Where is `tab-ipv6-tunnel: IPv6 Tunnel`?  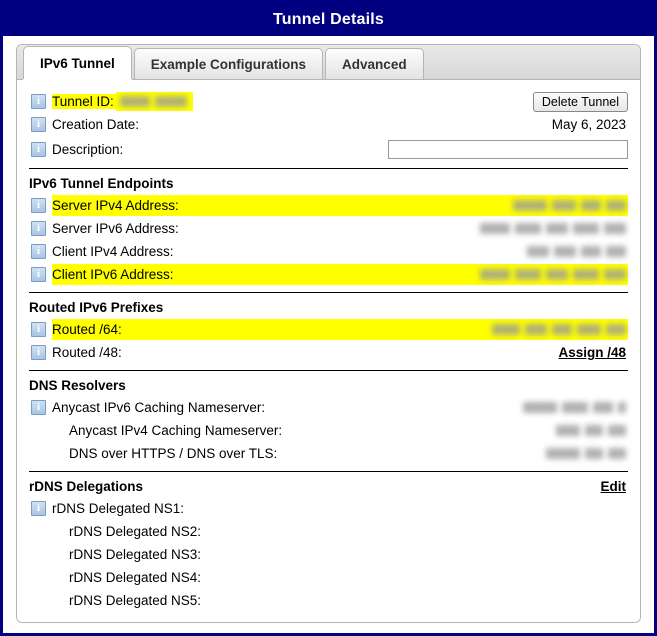 tab-ipv6-tunnel: IPv6 Tunnel is located at coordinates (77, 62).